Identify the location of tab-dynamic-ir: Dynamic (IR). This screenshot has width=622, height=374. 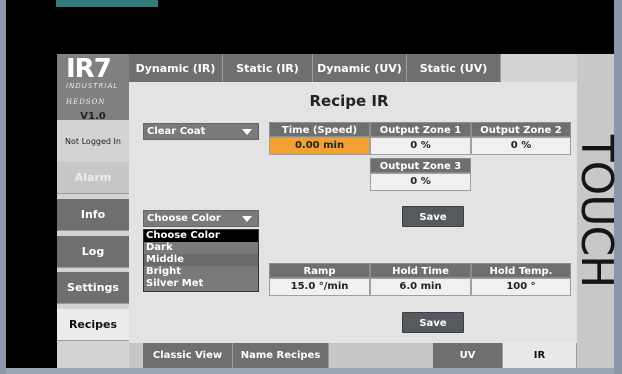
(176, 68).